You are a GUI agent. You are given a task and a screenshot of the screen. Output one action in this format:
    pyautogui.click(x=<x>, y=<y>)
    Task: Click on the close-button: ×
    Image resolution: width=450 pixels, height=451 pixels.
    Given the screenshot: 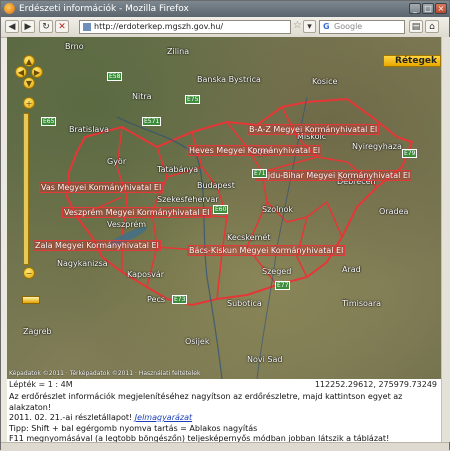 What is the action you would take?
    pyautogui.click(x=441, y=8)
    